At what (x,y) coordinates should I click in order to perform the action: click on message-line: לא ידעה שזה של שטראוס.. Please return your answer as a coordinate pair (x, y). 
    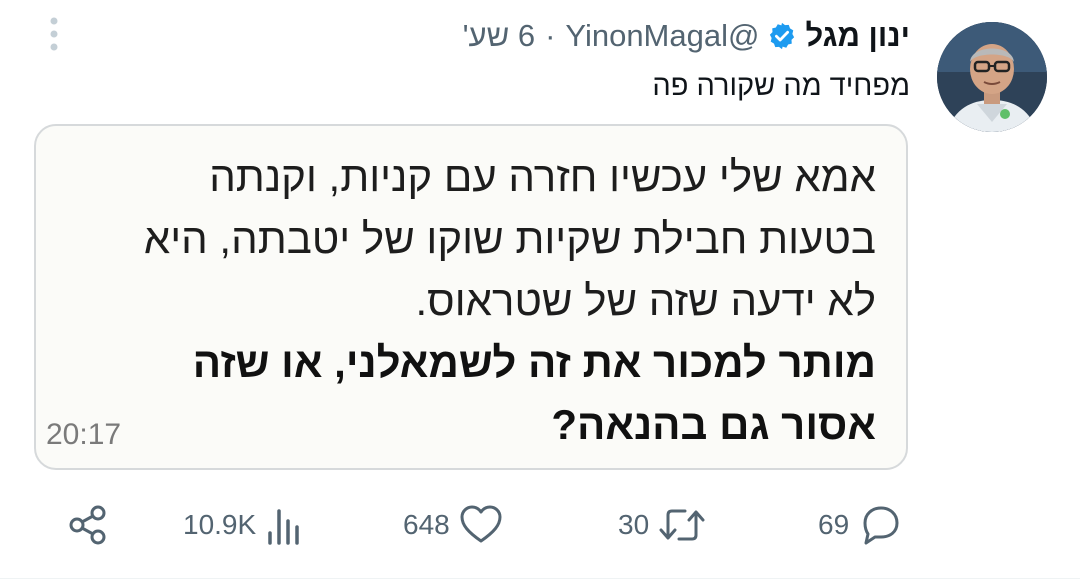
    Looking at the image, I should click on (645, 300).